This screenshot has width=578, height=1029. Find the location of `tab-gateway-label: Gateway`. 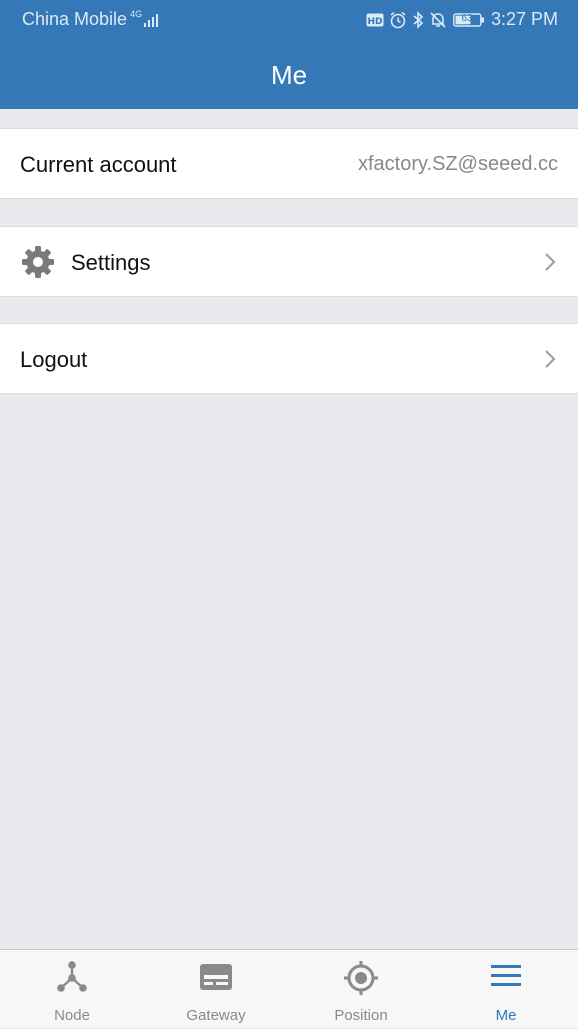

tab-gateway-label: Gateway is located at coordinates (216, 1015).